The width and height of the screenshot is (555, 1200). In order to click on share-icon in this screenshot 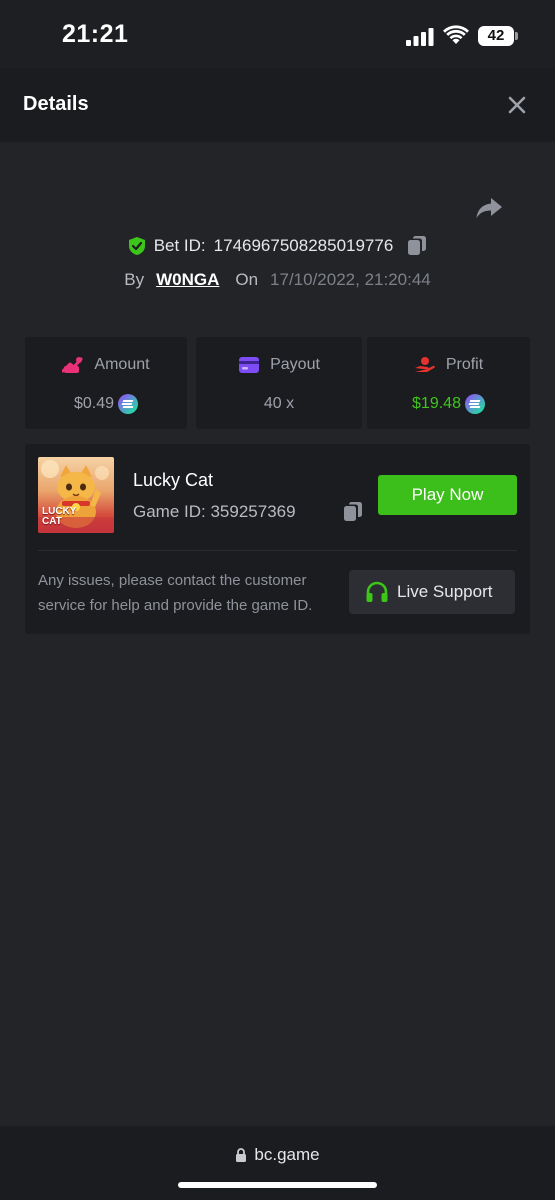, I will do `click(489, 208)`.